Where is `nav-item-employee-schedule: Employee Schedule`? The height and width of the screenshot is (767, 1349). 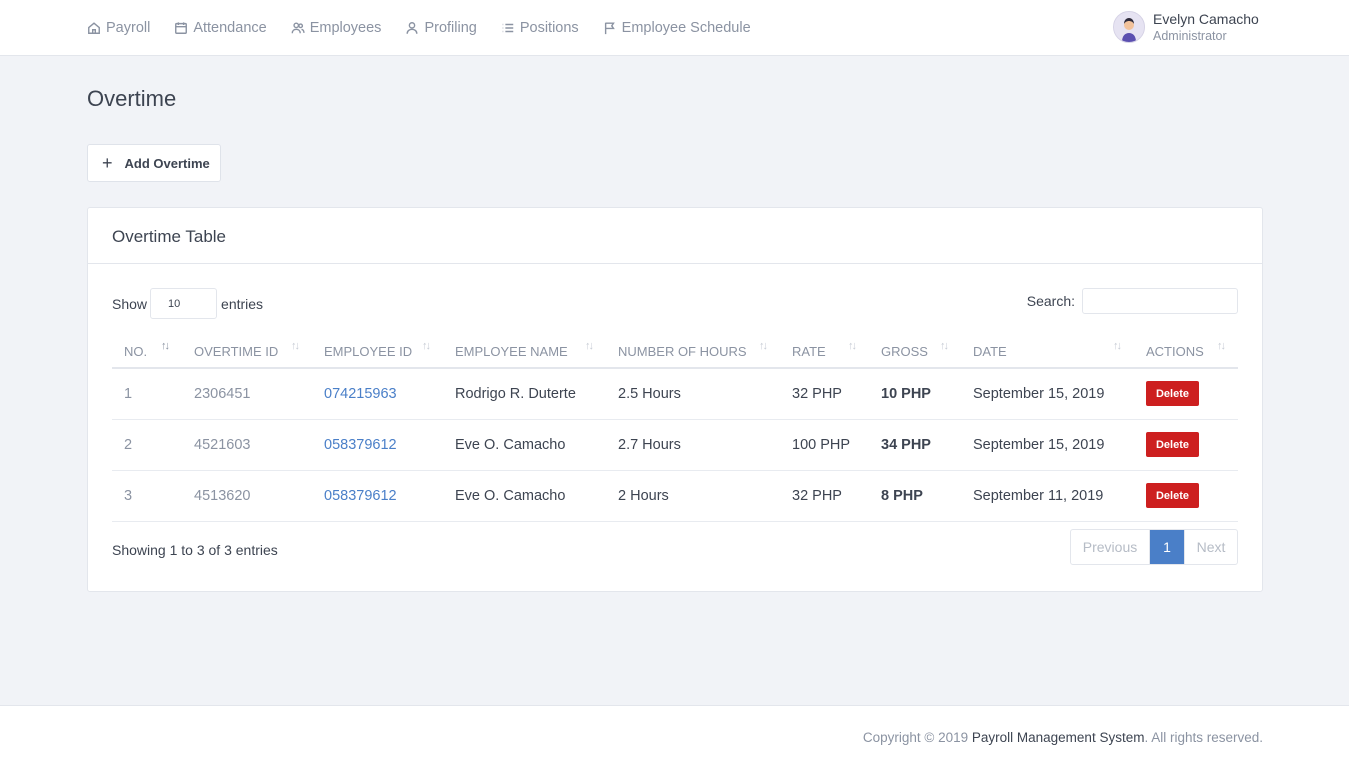
nav-item-employee-schedule: Employee Schedule is located at coordinates (677, 28).